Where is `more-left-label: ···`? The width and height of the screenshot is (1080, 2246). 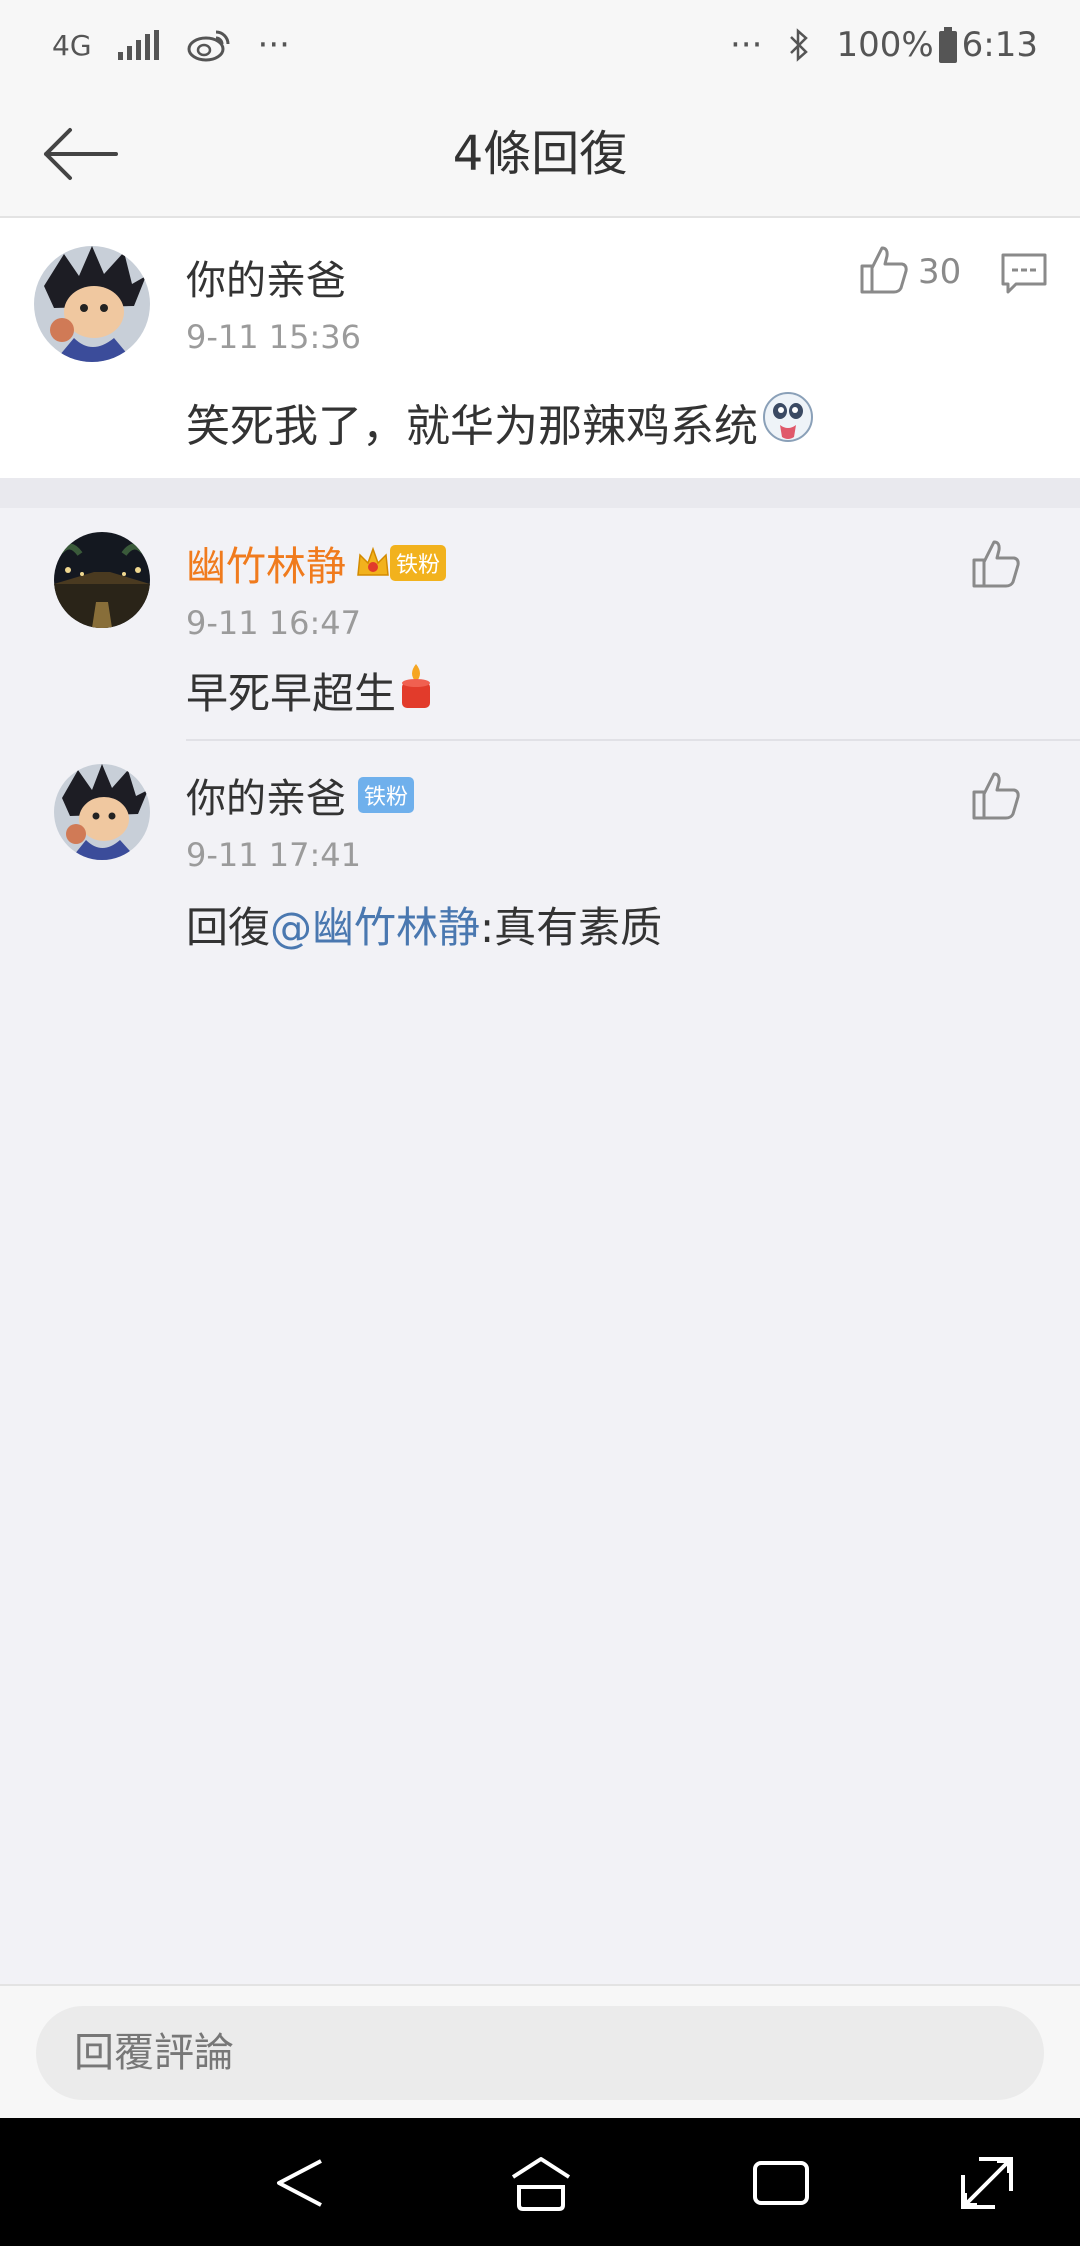 more-left-label: ··· is located at coordinates (273, 45).